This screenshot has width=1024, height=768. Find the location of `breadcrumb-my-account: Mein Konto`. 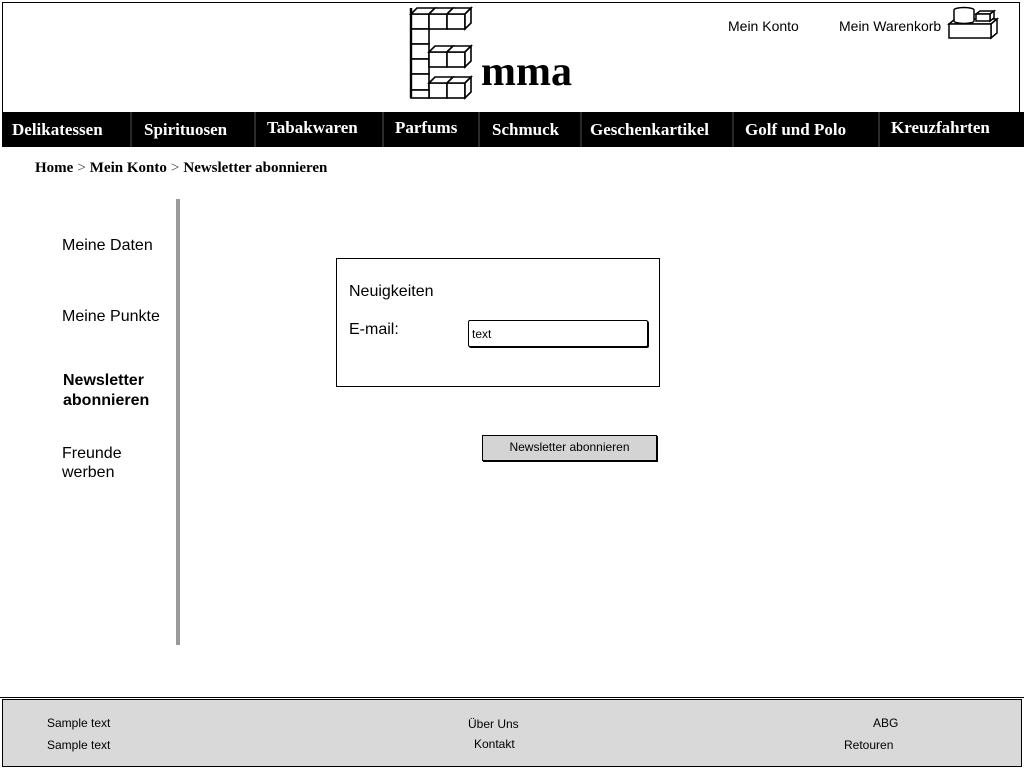

breadcrumb-my-account: Mein Konto is located at coordinates (128, 168).